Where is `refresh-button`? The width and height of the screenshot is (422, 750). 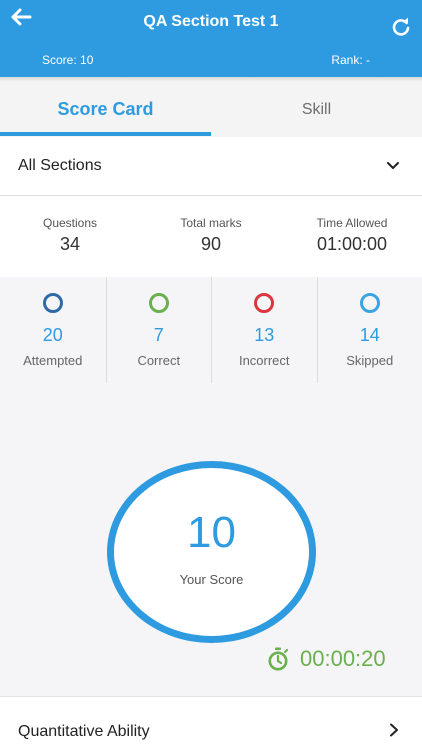
refresh-button is located at coordinates (401, 27).